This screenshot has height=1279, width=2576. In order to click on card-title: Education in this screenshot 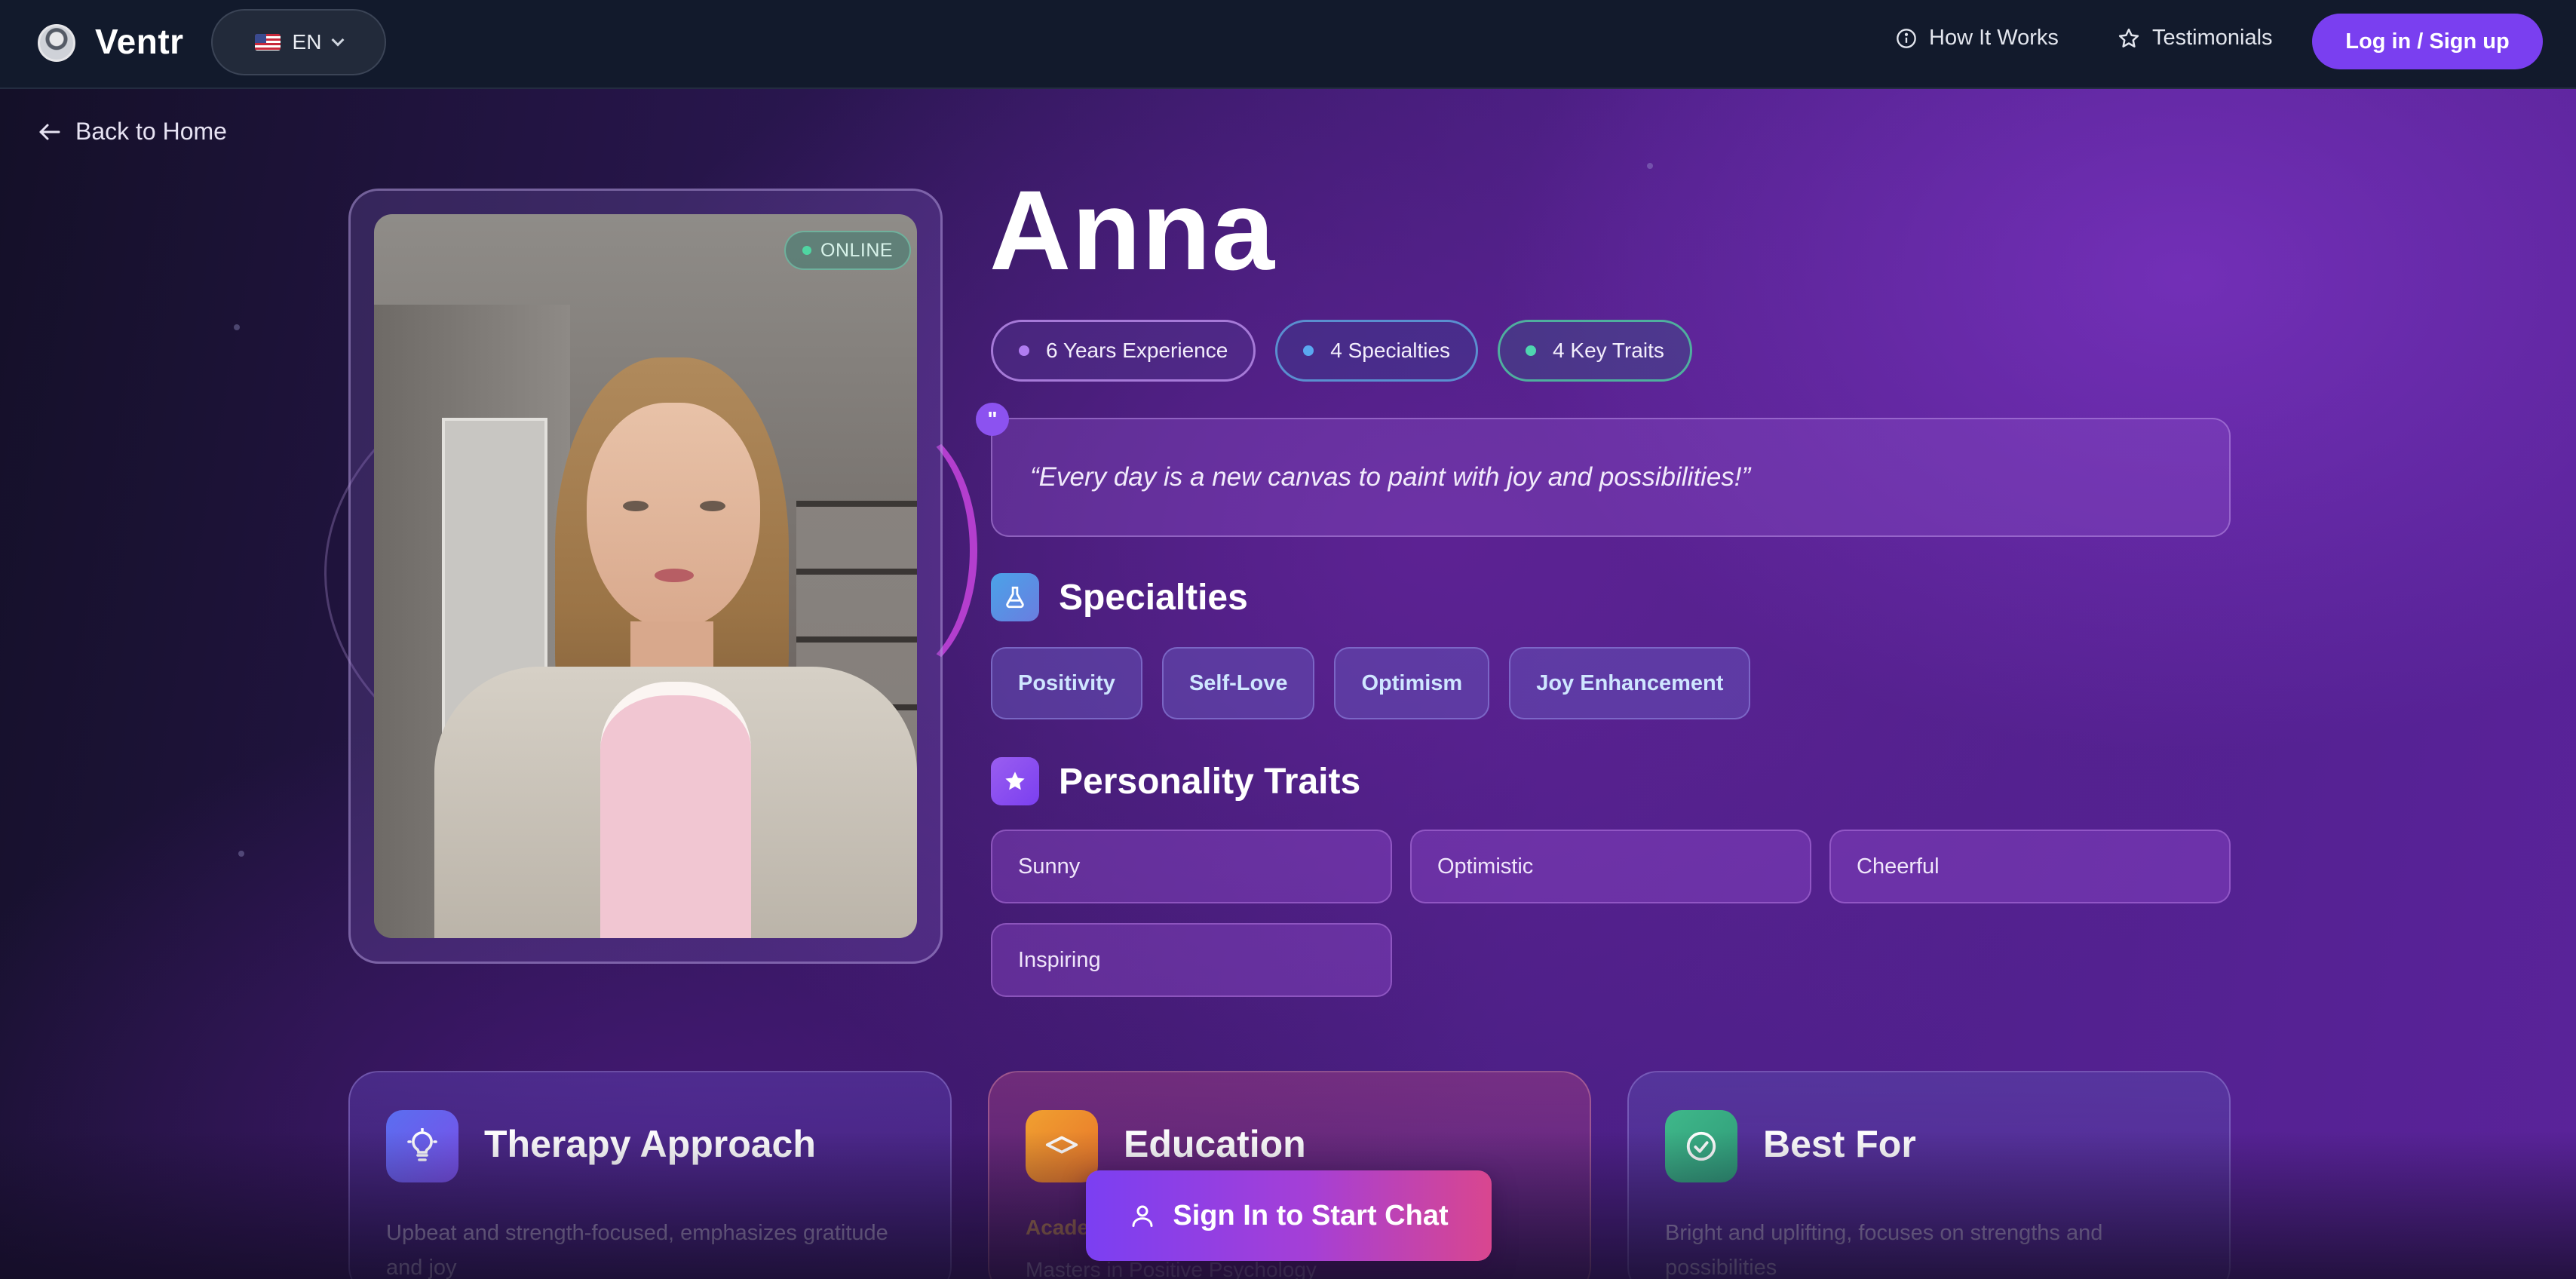, I will do `click(1215, 1144)`.